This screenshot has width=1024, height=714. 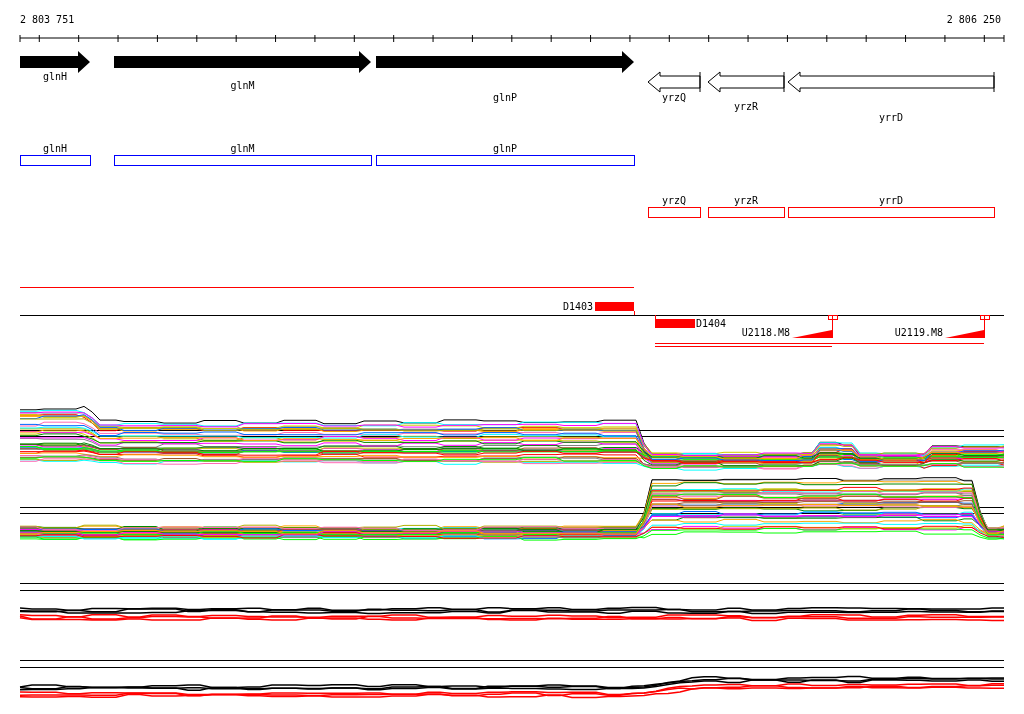 I want to click on transcript-label: D1404, so click(x=711, y=323).